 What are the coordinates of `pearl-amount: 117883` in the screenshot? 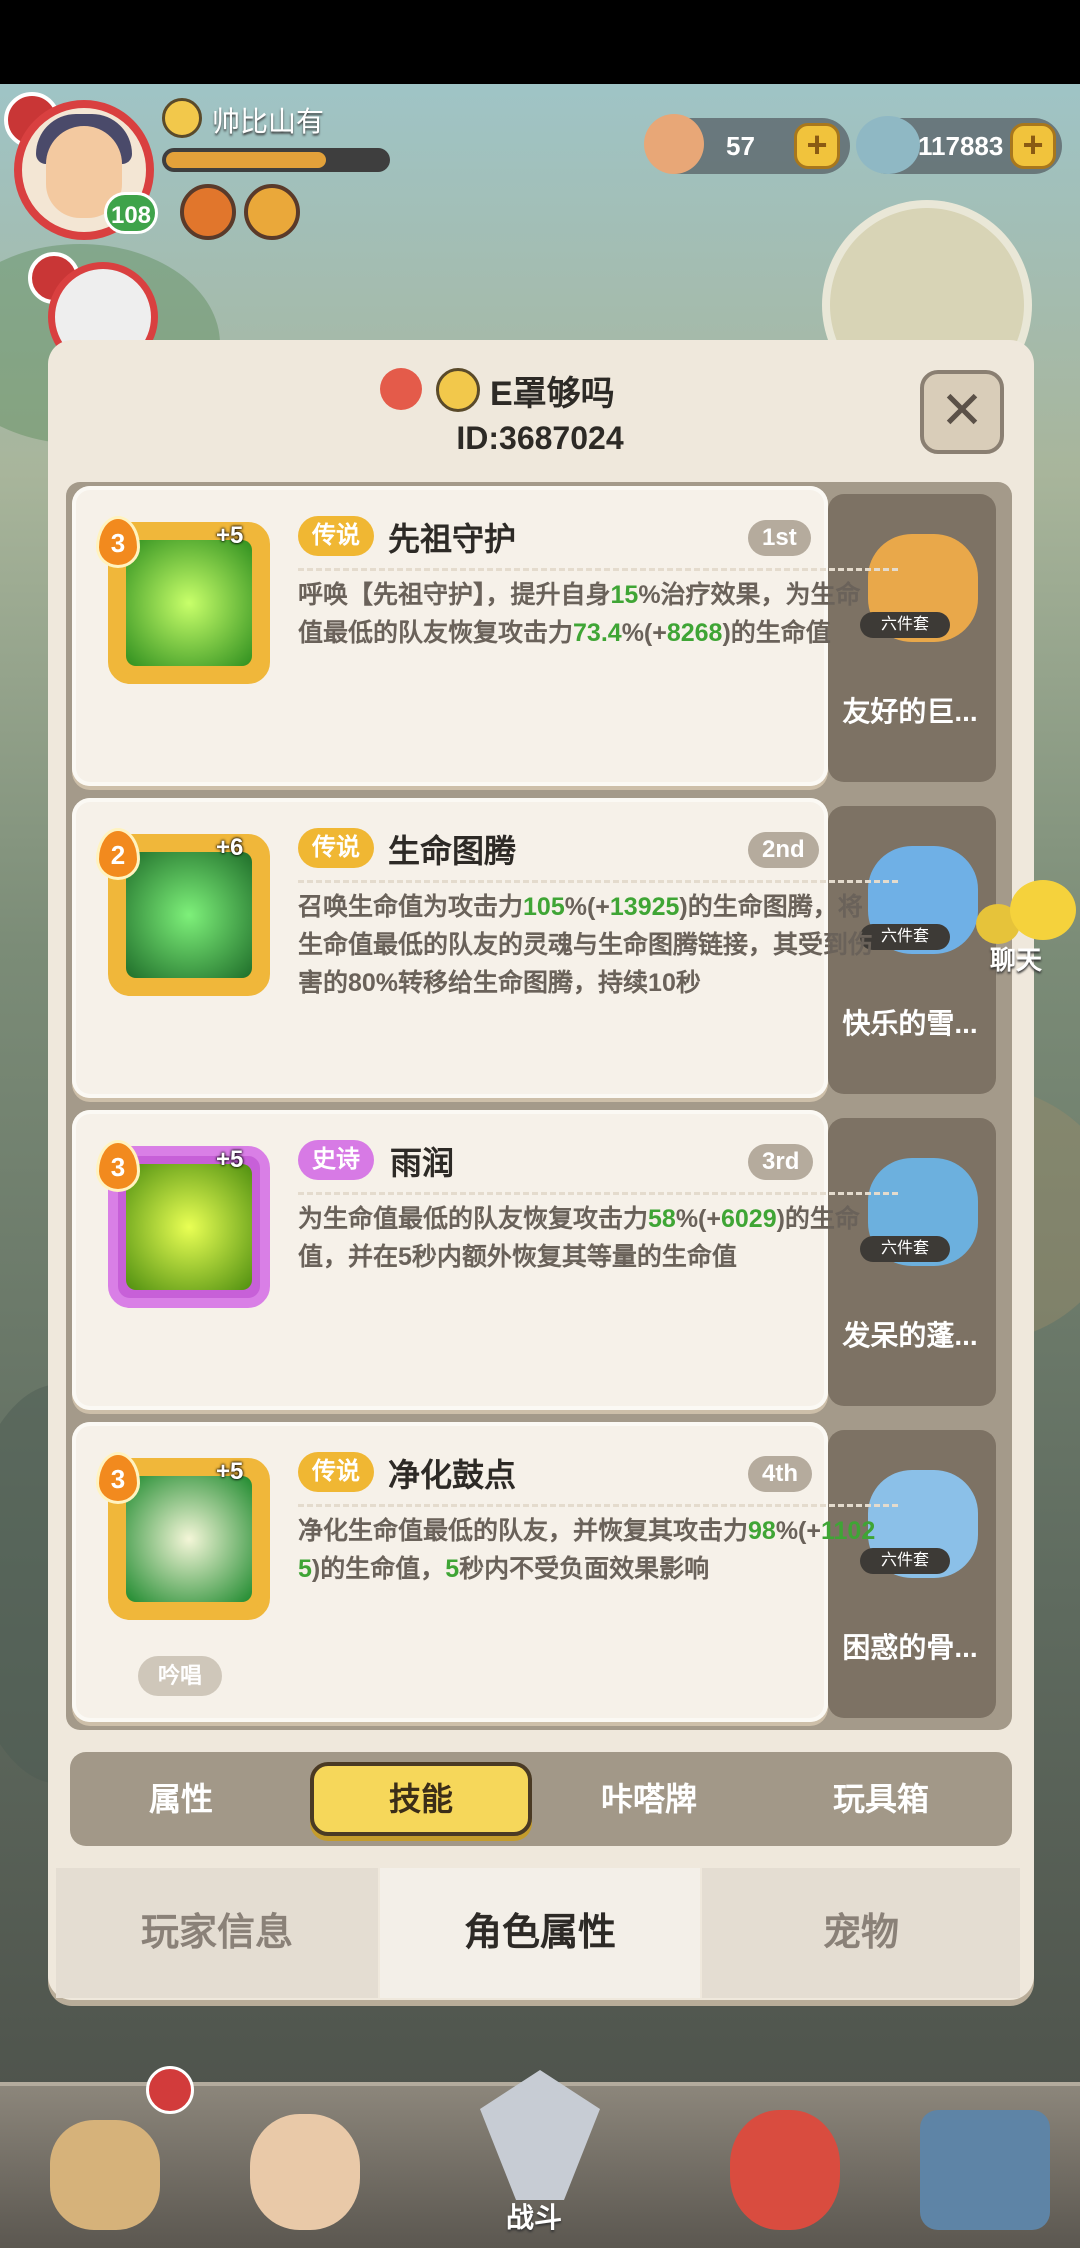 It's located at (961, 146).